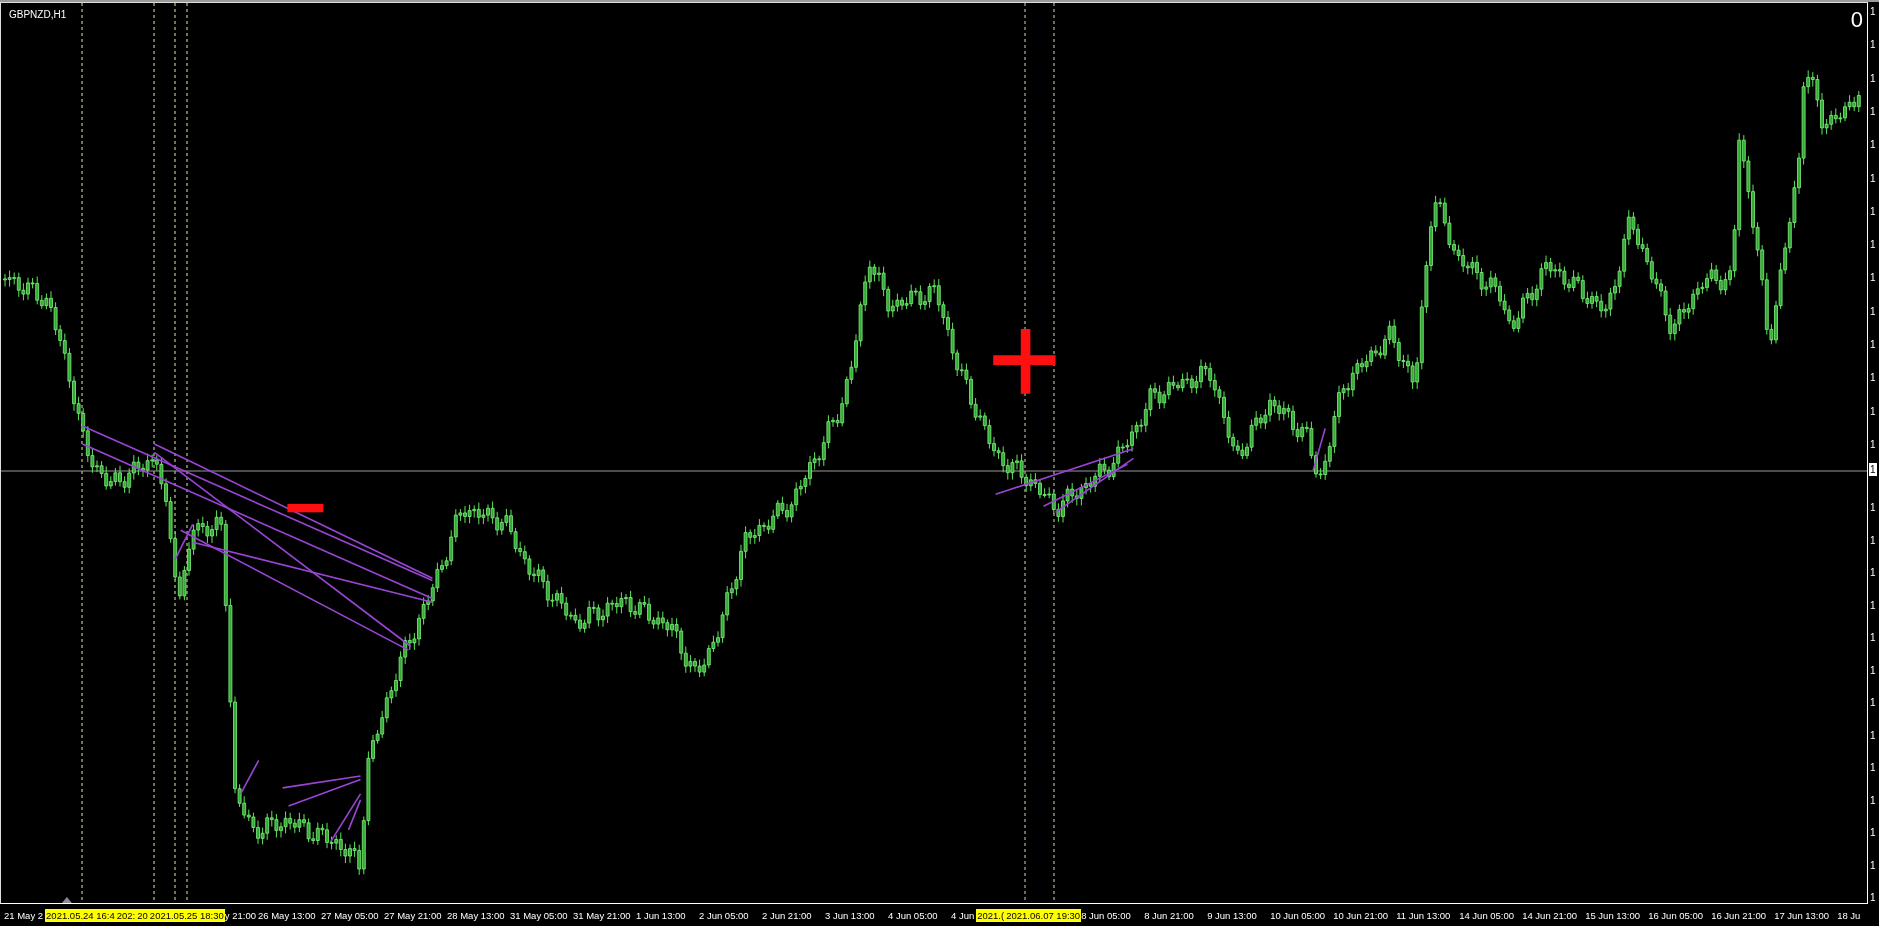 The height and width of the screenshot is (926, 1879). Describe the element at coordinates (1487, 915) in the screenshot. I see `time-label: 14 Jun 05:00` at that location.